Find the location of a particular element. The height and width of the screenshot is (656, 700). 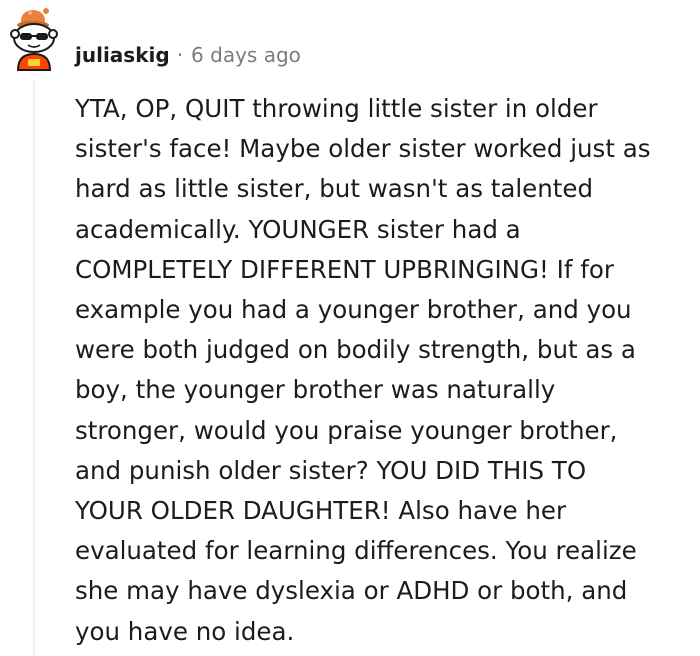

user-avatar is located at coordinates (35, 40).